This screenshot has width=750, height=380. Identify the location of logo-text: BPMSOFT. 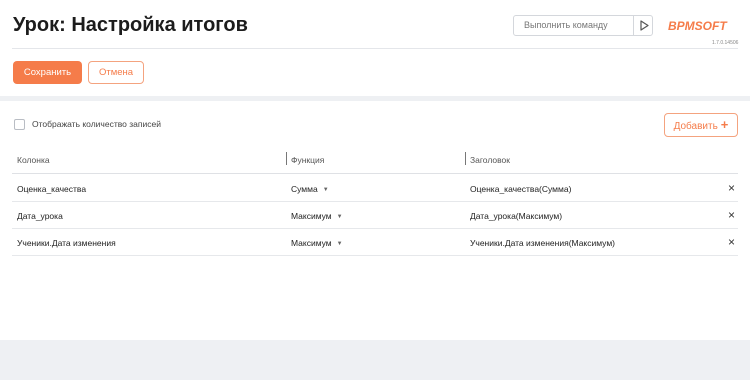
(698, 26).